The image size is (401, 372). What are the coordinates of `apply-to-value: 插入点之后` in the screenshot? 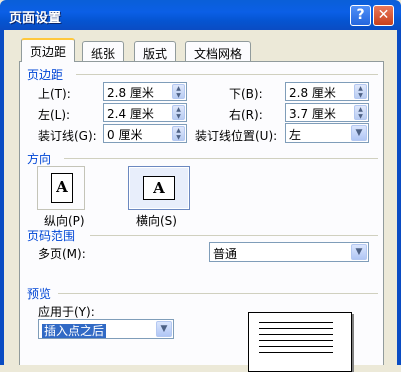 It's located at (74, 331).